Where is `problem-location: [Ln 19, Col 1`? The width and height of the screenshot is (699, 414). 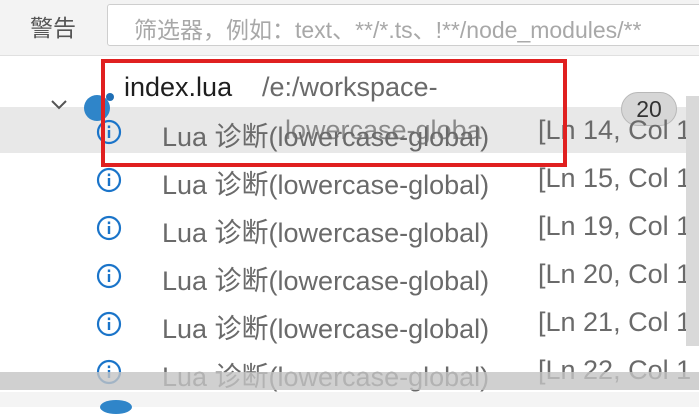 problem-location: [Ln 19, Col 1 is located at coordinates (615, 226).